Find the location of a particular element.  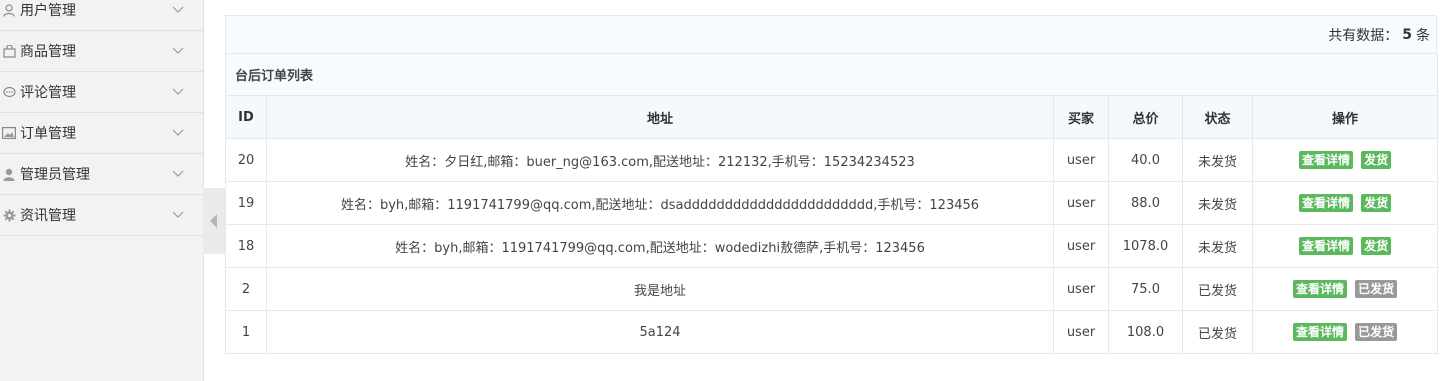

cell-id: 18 is located at coordinates (246, 246).